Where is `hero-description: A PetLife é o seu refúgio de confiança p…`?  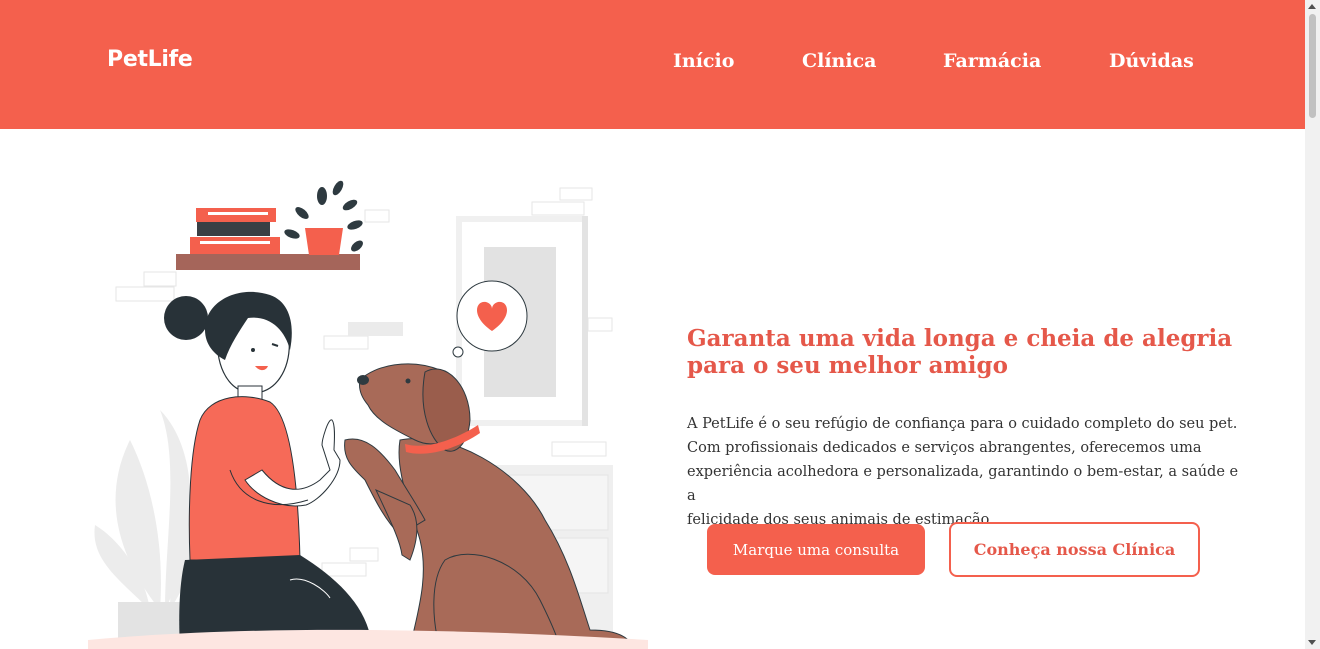
hero-description: A PetLife é o seu refúgio de confiança p… is located at coordinates (967, 472).